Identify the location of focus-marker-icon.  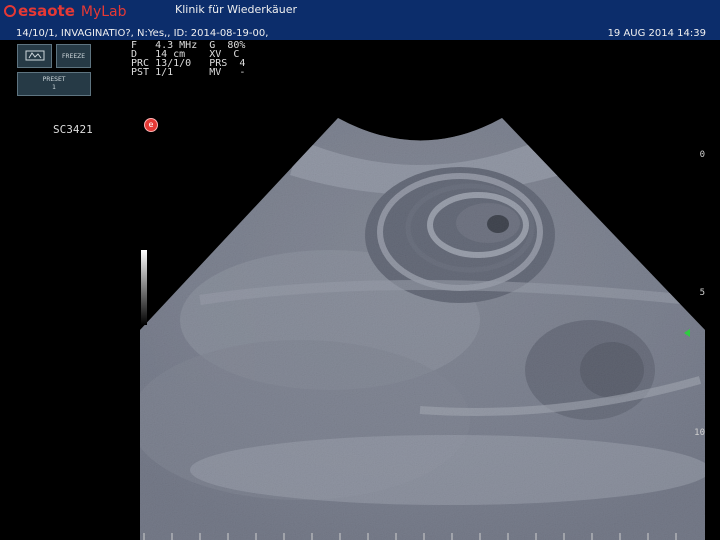
(687, 333).